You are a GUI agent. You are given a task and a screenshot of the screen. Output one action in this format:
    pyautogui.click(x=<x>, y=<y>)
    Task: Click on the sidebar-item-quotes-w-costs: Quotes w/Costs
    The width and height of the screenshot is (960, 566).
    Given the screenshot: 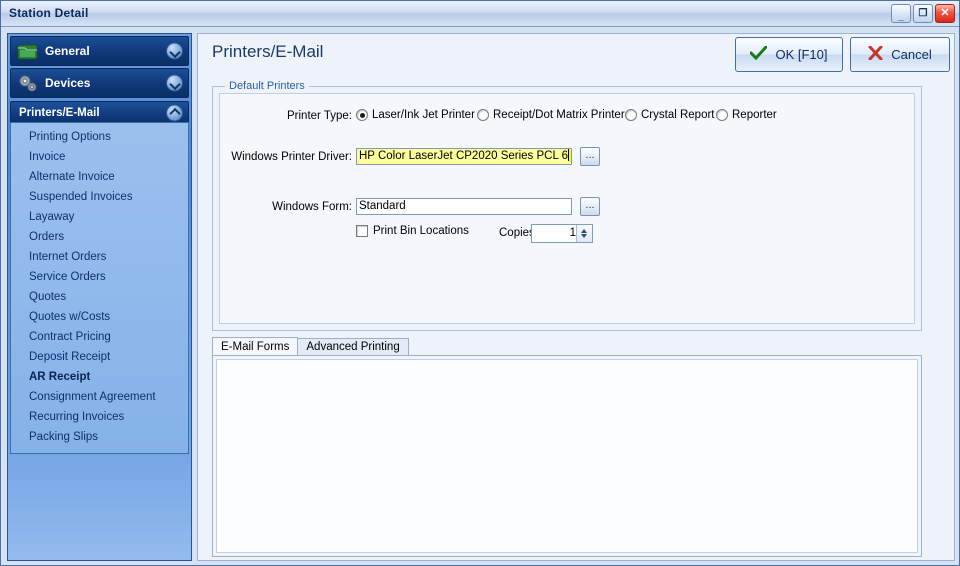 What is the action you would take?
    pyautogui.click(x=99, y=317)
    